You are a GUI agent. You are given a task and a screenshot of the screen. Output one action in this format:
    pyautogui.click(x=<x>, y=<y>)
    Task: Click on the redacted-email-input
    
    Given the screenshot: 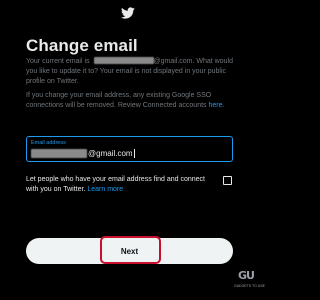 What is the action you would take?
    pyautogui.click(x=59, y=153)
    